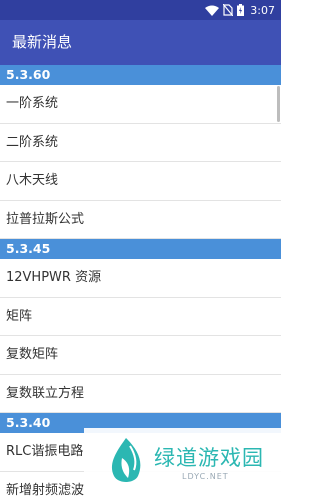 This screenshot has height=500, width=320. I want to click on status-icons: 3:07, so click(240, 10).